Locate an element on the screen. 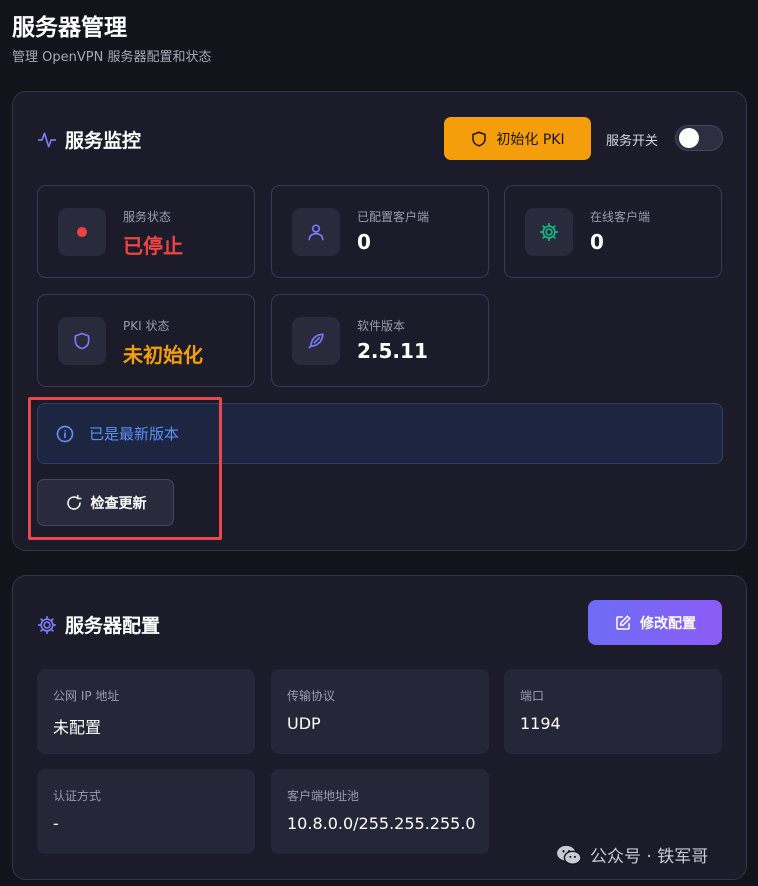  server-config-title: 服务器配置 is located at coordinates (113, 626).